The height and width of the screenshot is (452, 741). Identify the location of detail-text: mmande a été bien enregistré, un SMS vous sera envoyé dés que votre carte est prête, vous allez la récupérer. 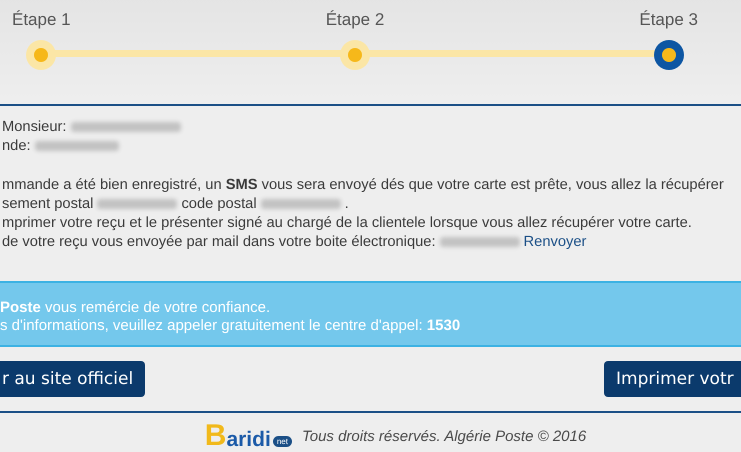
(363, 184).